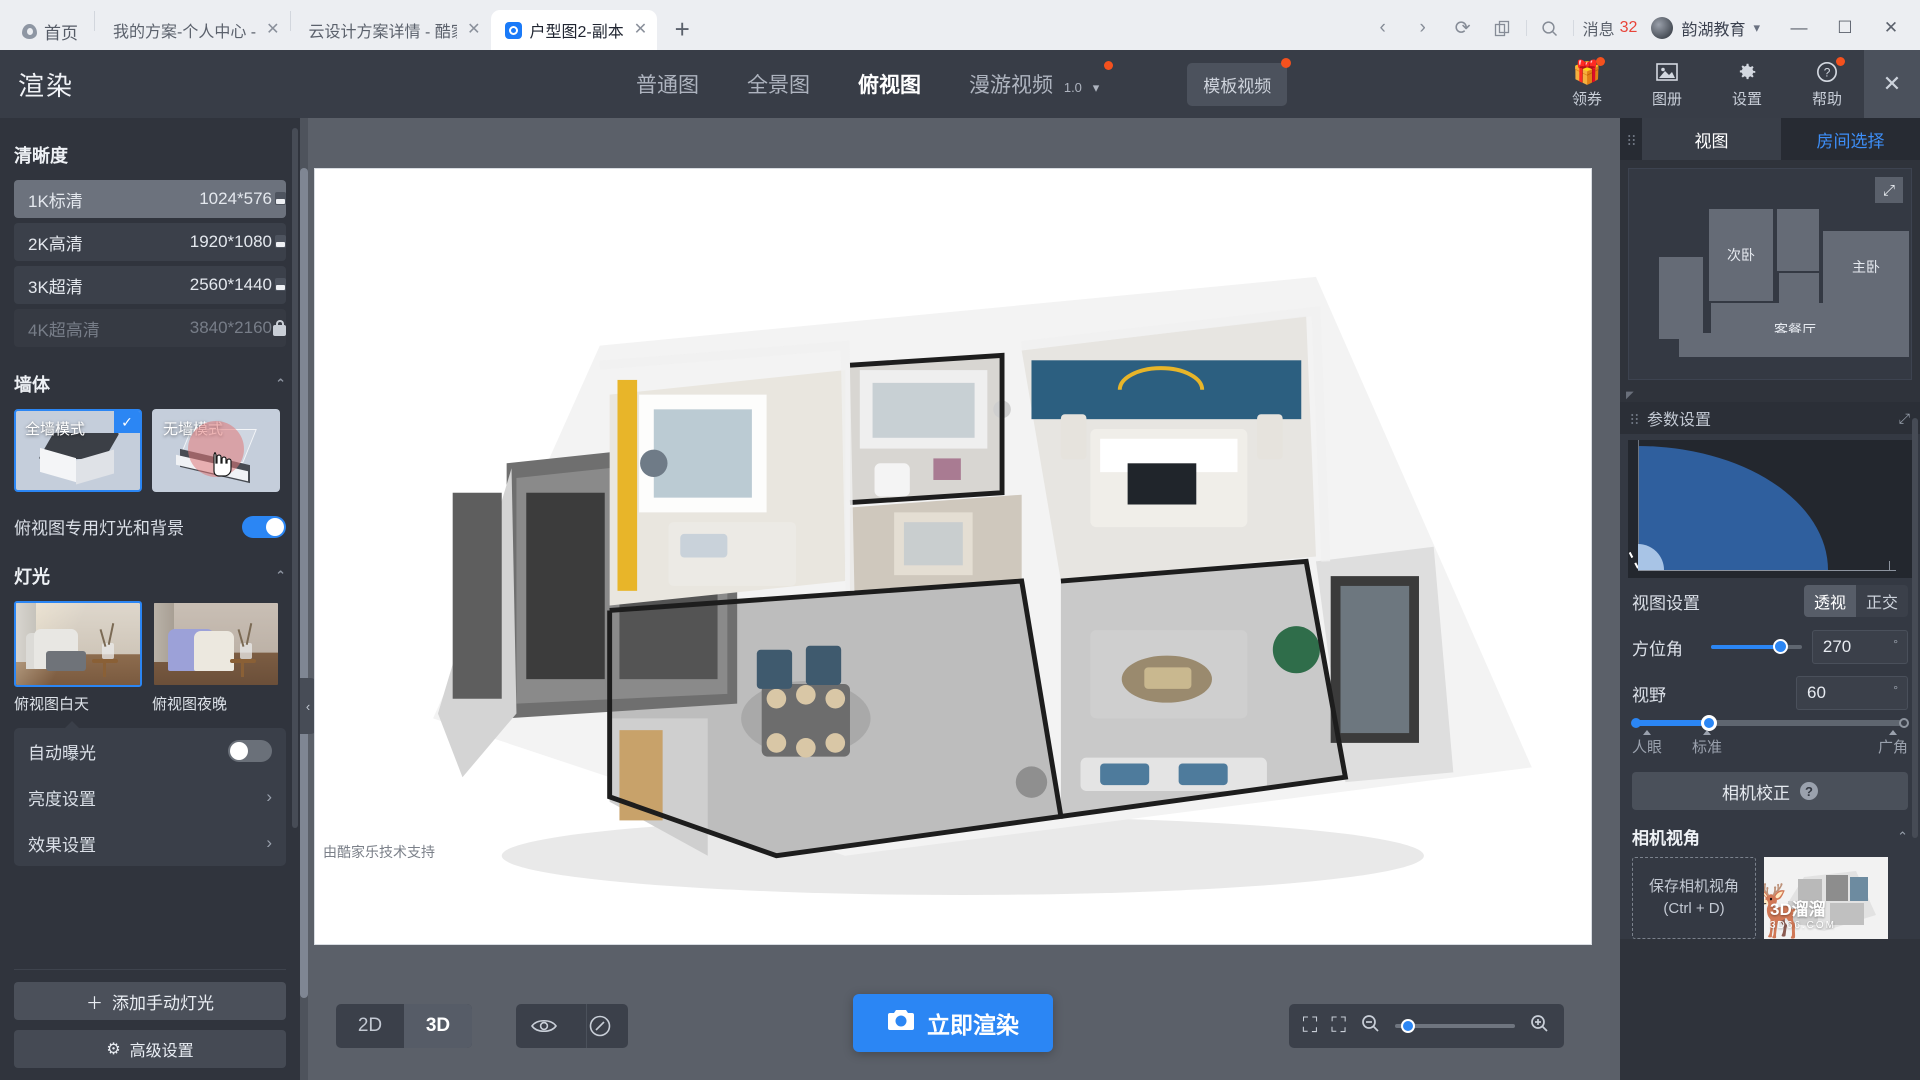  Describe the element at coordinates (150, 450) in the screenshot. I see `wall-mode-cards: 全墙模式 ✓ 无墙模式` at that location.